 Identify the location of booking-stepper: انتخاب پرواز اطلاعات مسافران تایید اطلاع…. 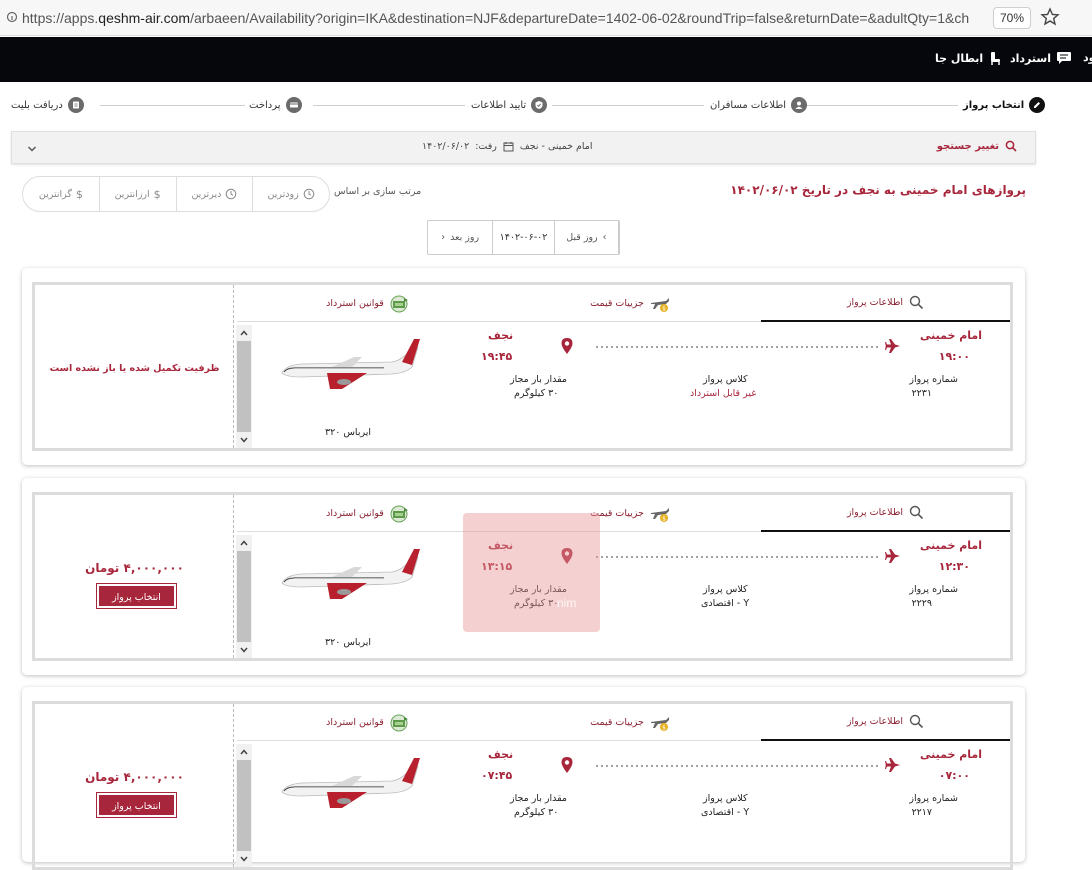
(546, 106).